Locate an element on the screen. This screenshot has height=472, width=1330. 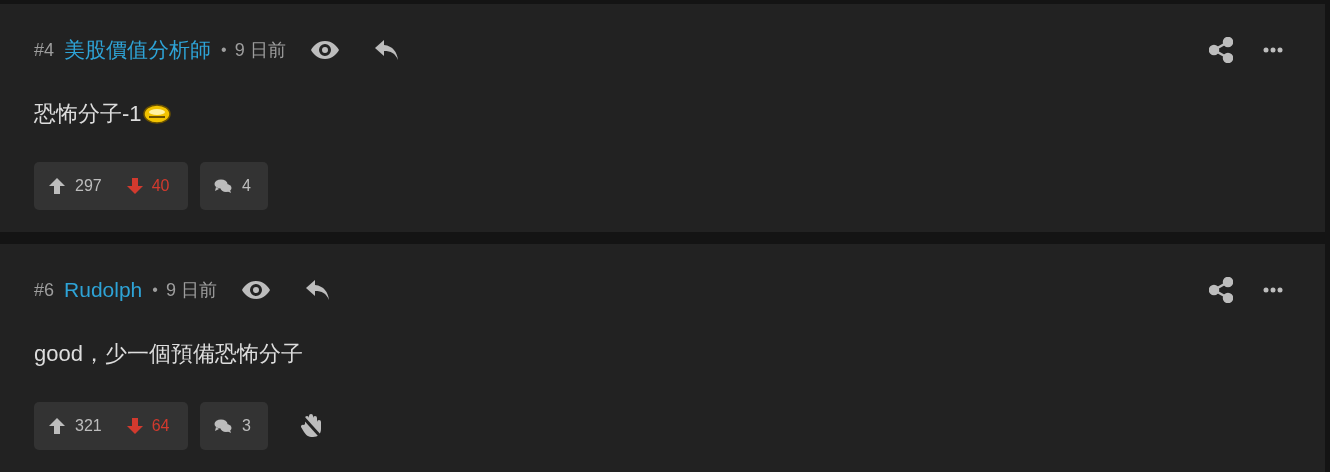
author-link: 美股價值分析師 is located at coordinates (138, 50).